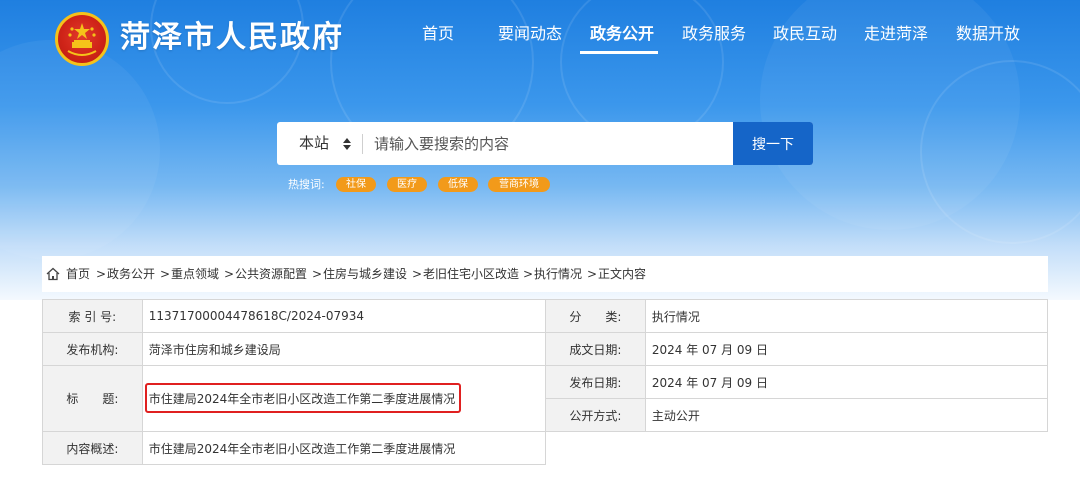  Describe the element at coordinates (805, 34) in the screenshot. I see `nav-item-interaction: 政民互动` at that location.